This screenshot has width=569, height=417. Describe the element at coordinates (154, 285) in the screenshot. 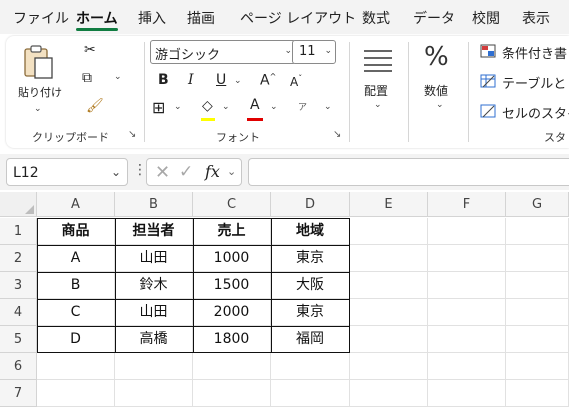

I see `cell-b3: 鈴木` at that location.